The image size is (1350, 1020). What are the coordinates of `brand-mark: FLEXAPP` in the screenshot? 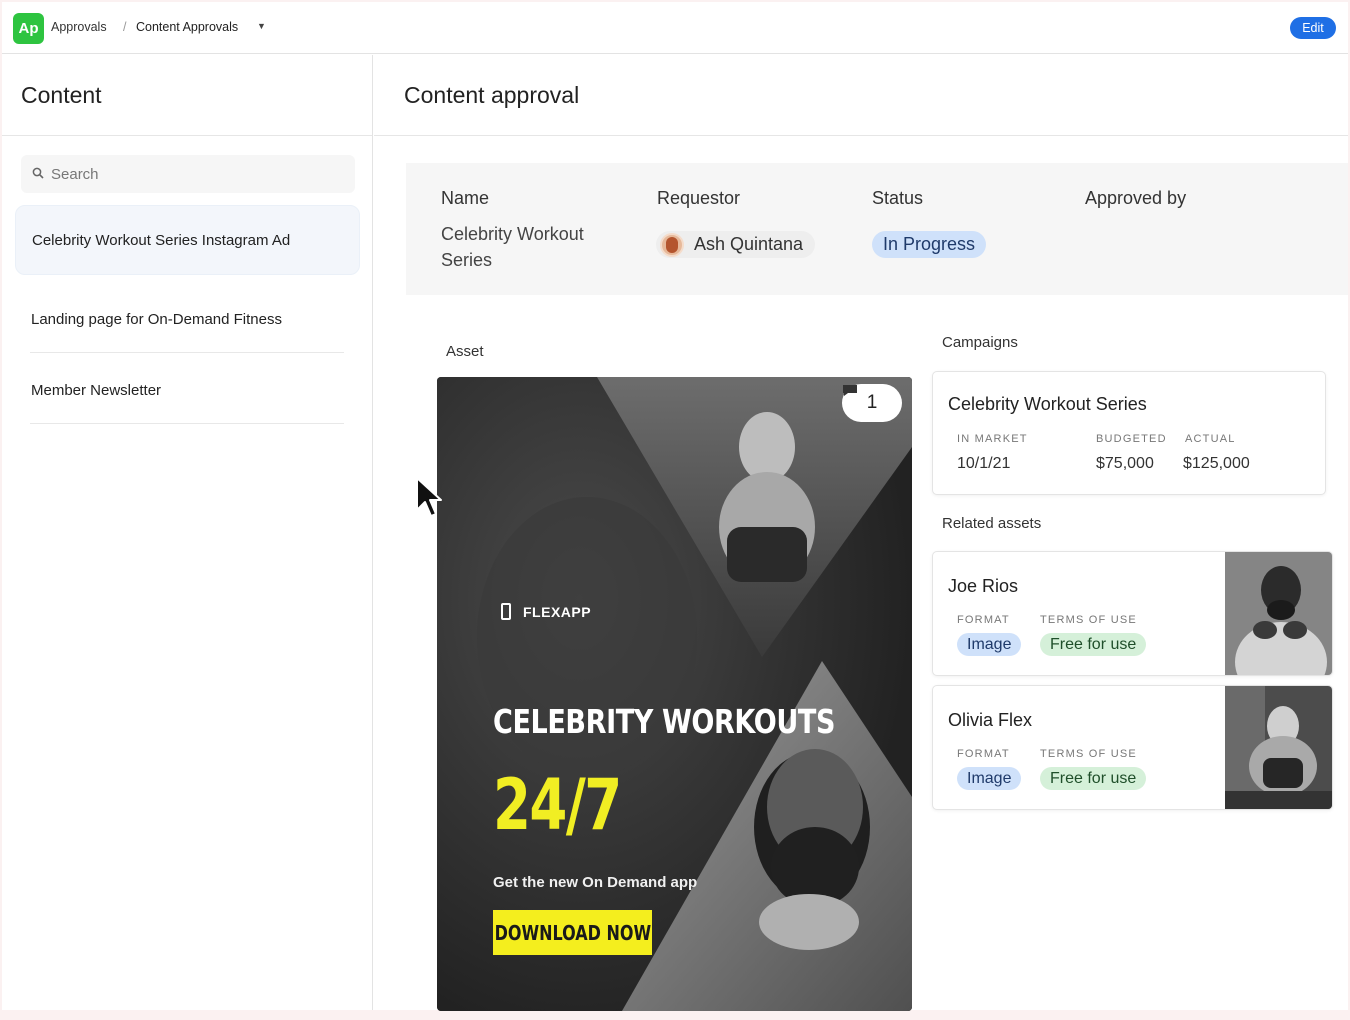 It's located at (546, 611).